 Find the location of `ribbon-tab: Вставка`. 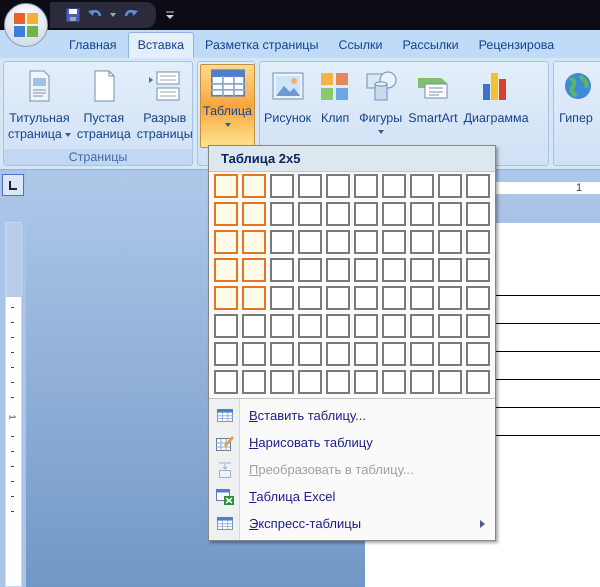

ribbon-tab: Вставка is located at coordinates (161, 45).